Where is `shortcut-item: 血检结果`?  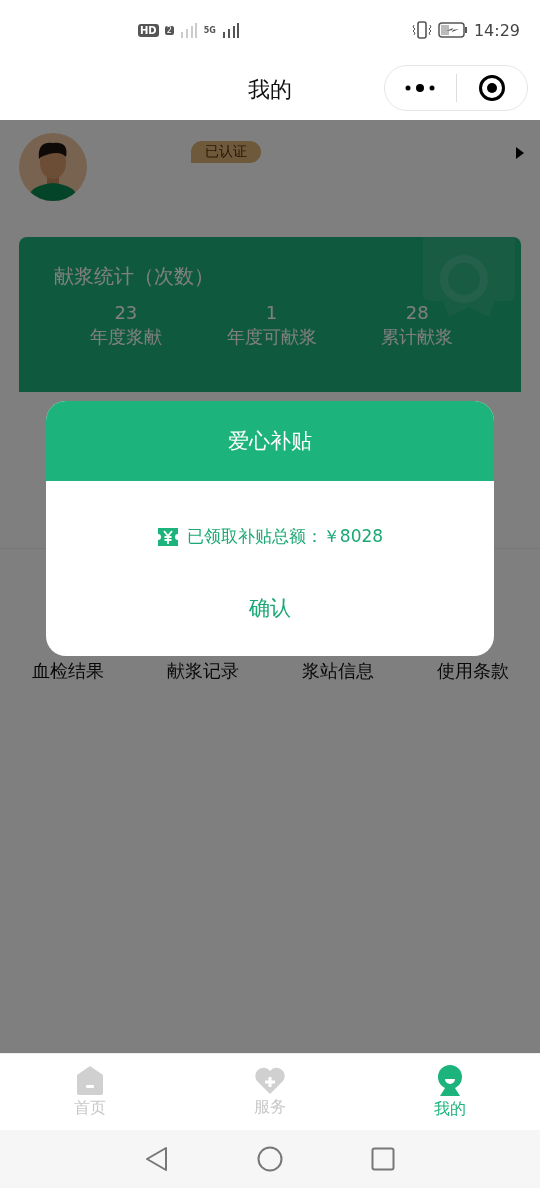
shortcut-item: 血检结果 is located at coordinates (67, 671).